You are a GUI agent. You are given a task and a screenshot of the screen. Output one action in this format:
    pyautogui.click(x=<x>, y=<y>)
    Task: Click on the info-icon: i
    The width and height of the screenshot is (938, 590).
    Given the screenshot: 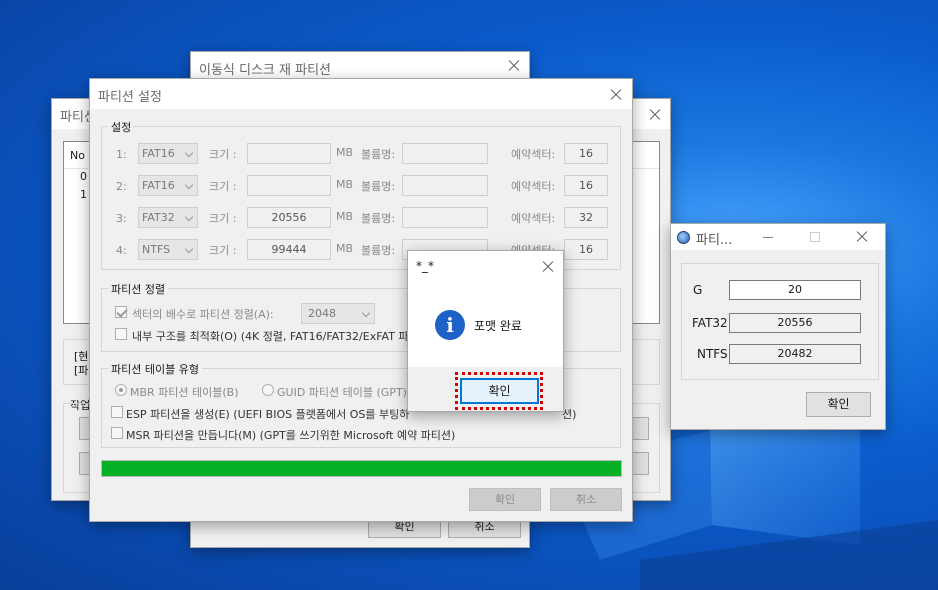 What is the action you would take?
    pyautogui.click(x=450, y=325)
    